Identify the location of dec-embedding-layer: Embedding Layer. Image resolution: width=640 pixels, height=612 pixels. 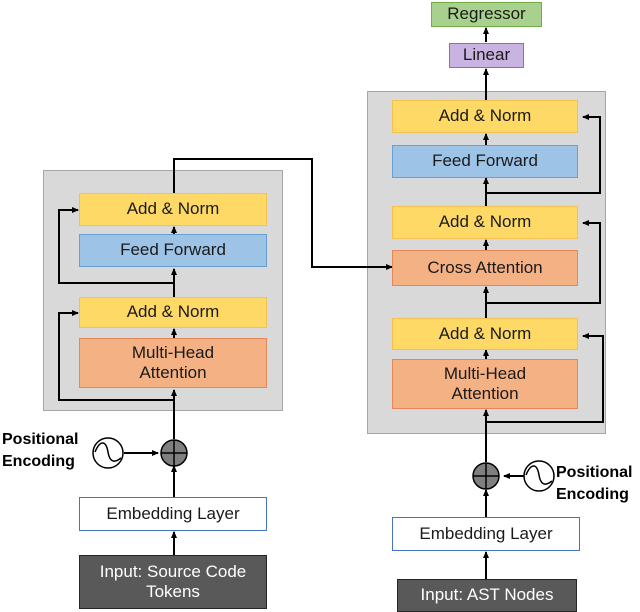
(486, 534).